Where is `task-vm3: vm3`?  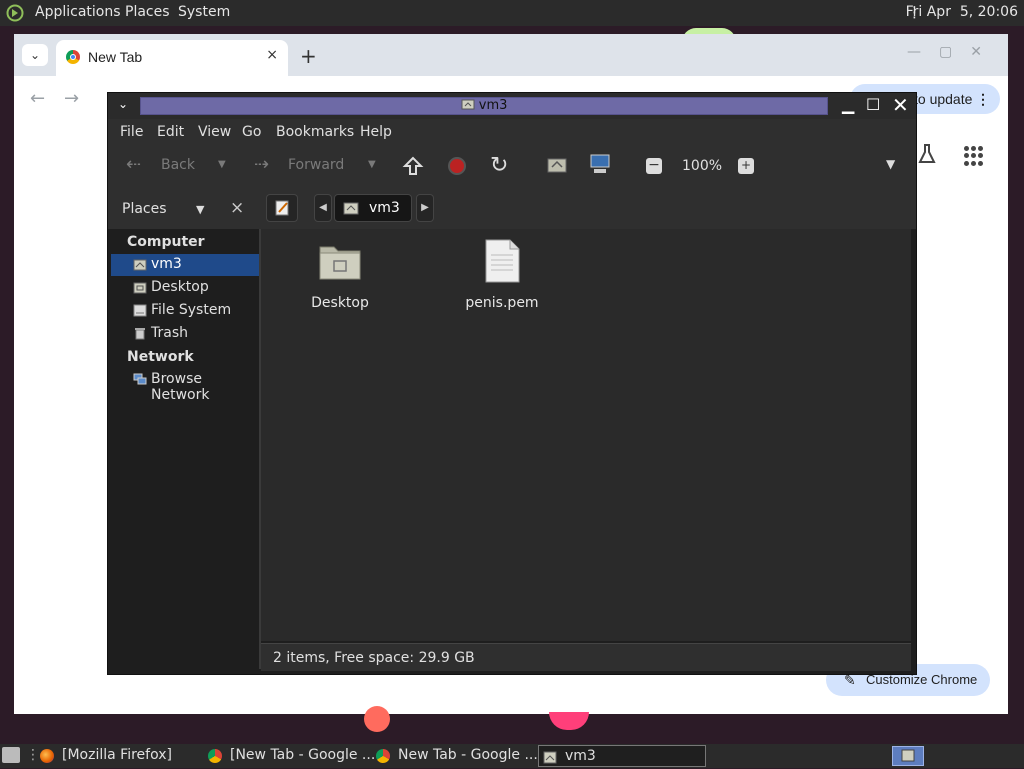 task-vm3: vm3 is located at coordinates (622, 756).